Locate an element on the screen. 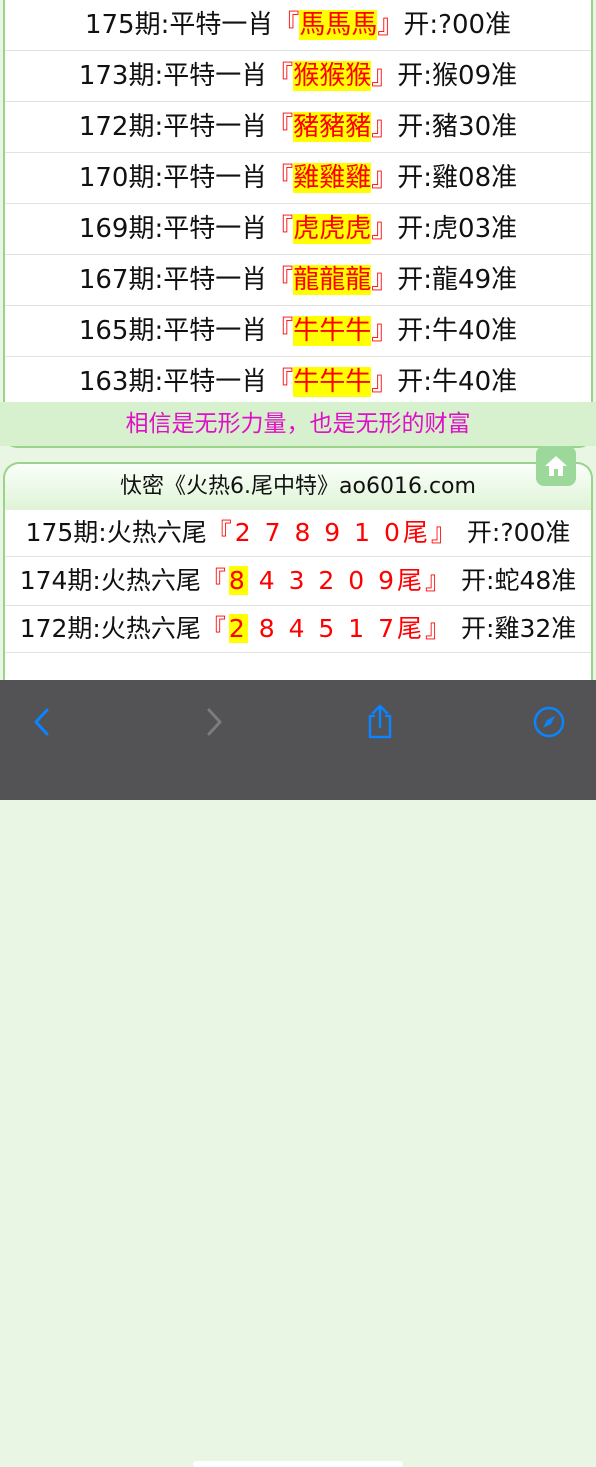 The height and width of the screenshot is (1467, 596). home-icon is located at coordinates (556, 466).